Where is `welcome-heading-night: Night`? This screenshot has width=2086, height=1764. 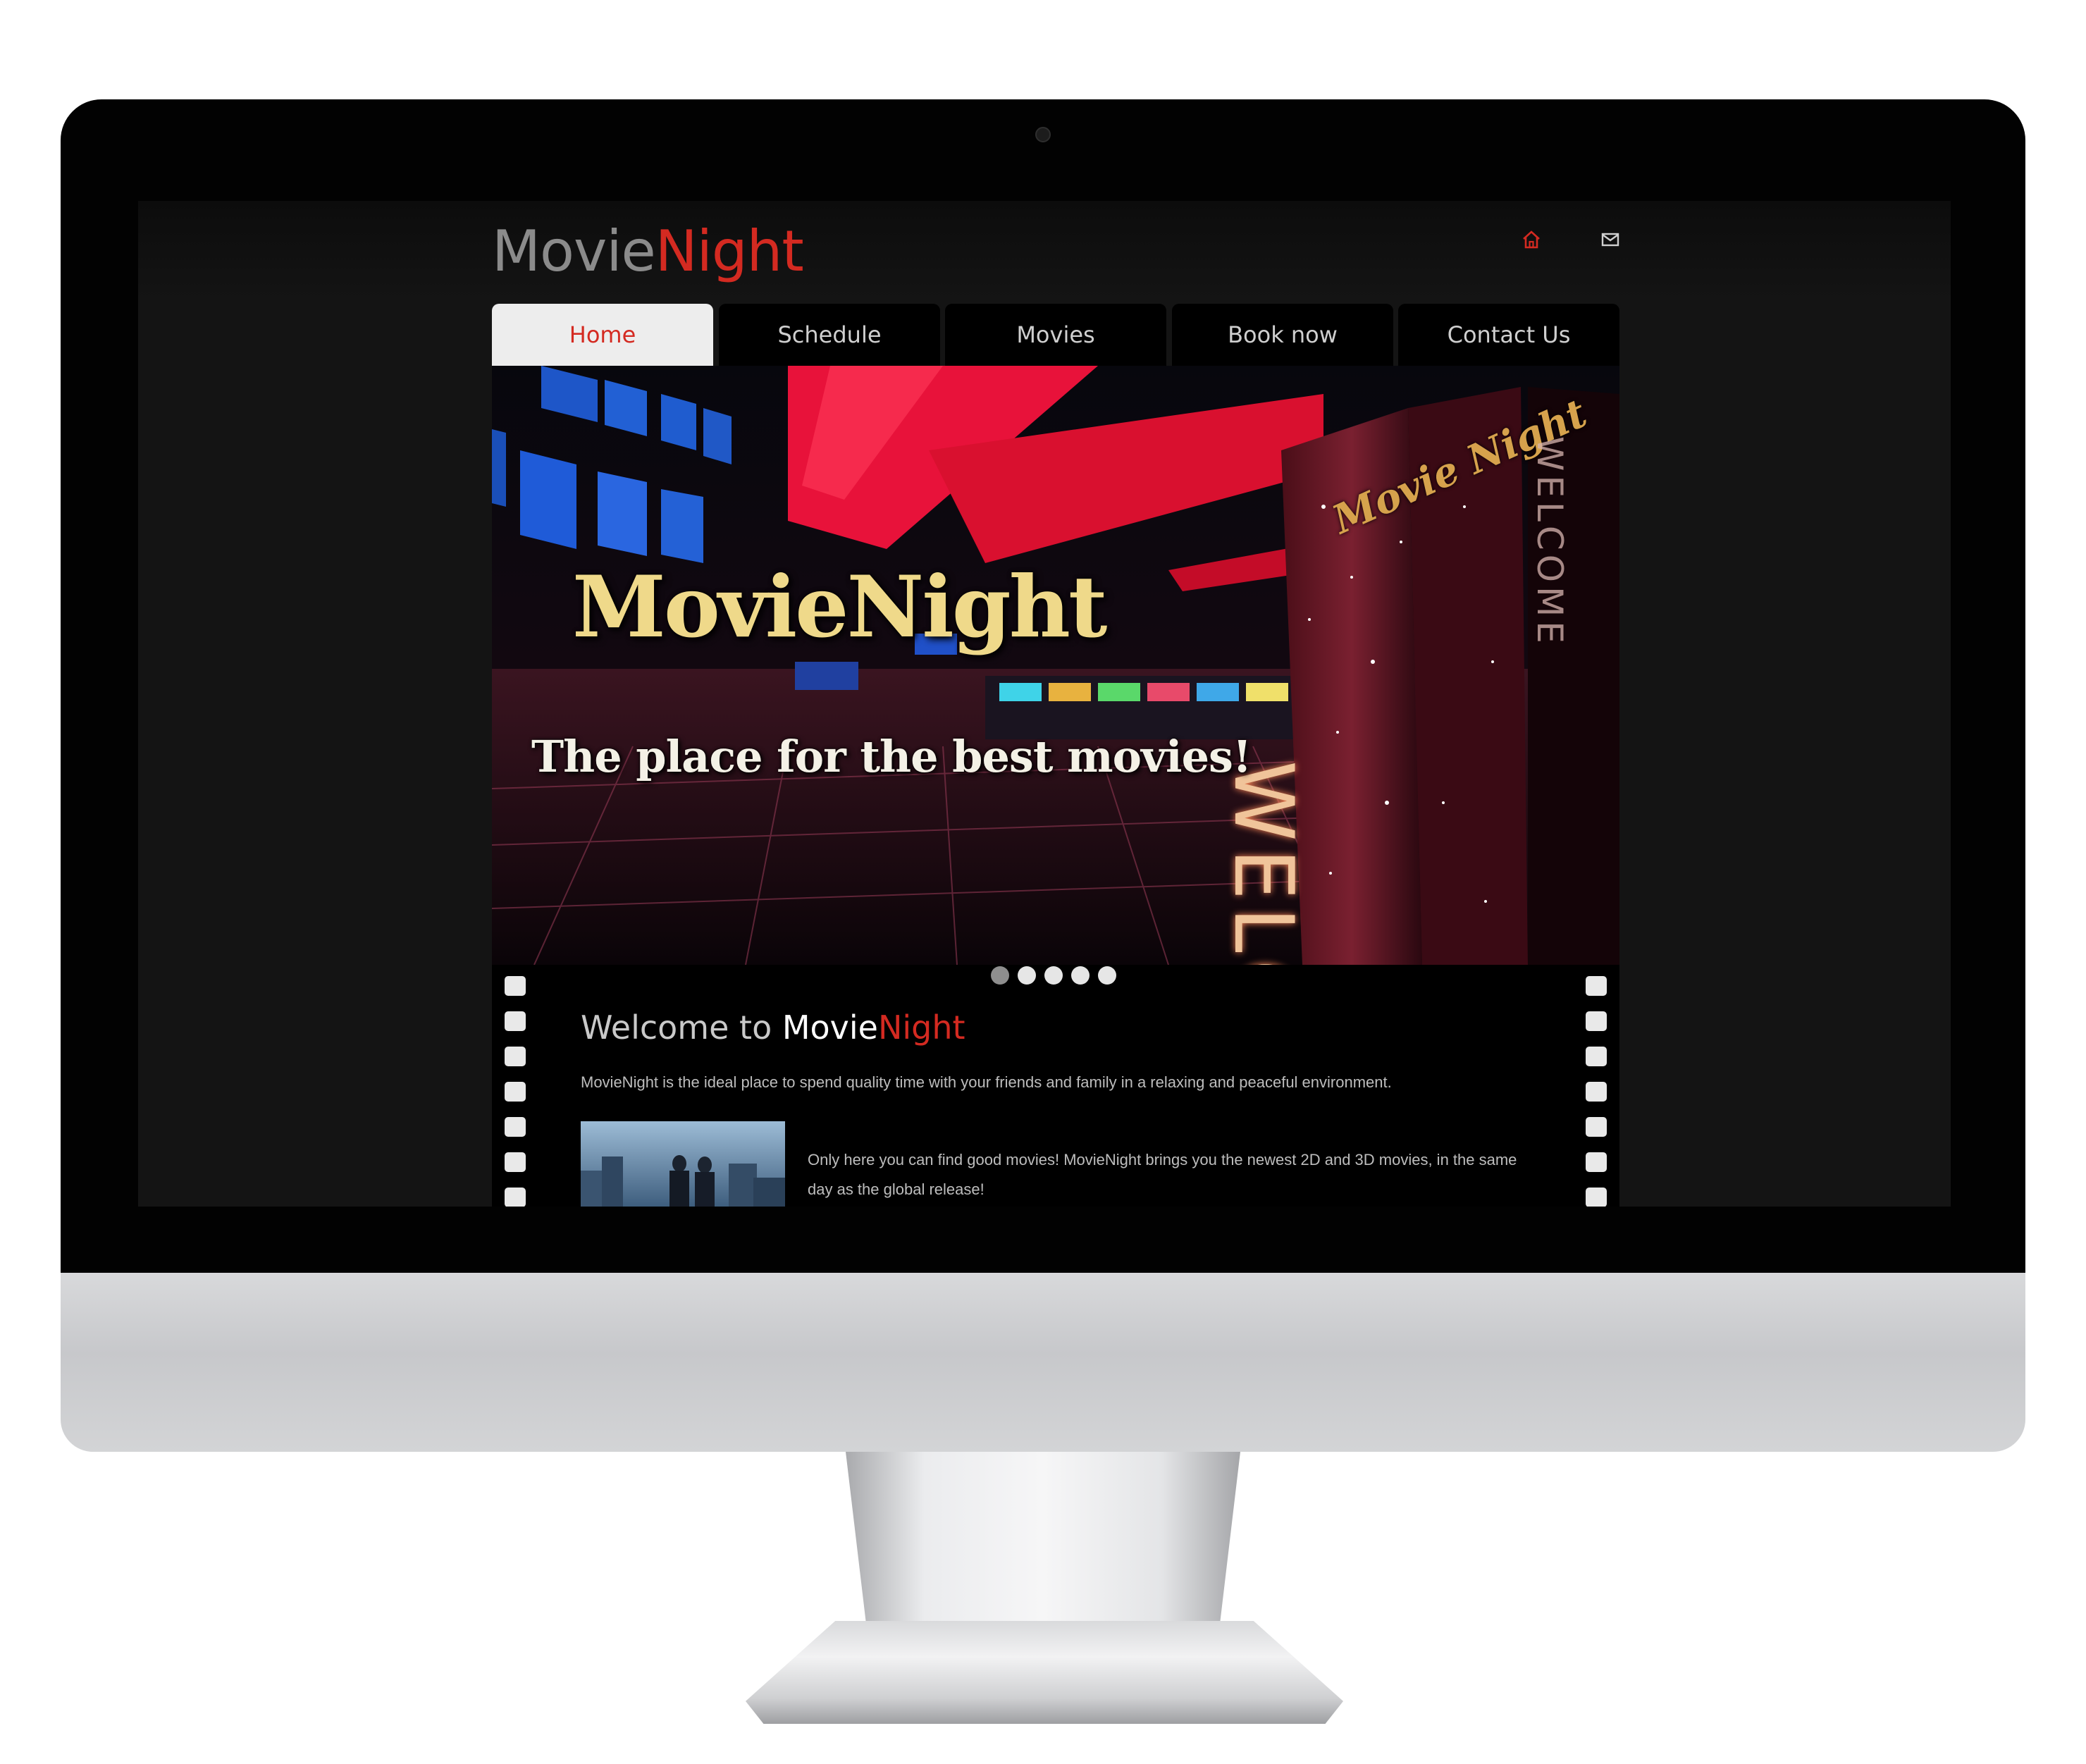 welcome-heading-night: Night is located at coordinates (921, 1028).